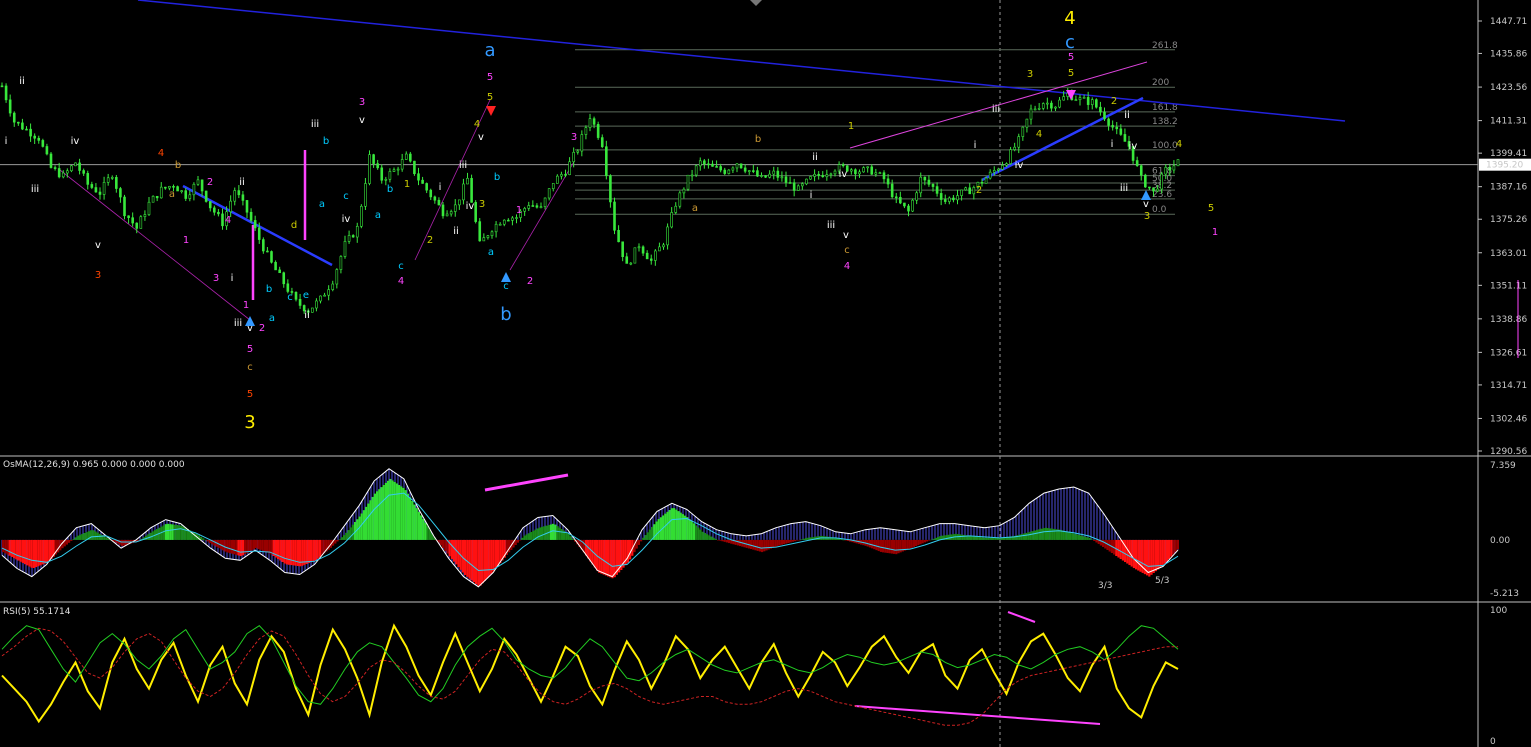 This screenshot has width=1531, height=747. Describe the element at coordinates (1508, 419) in the screenshot. I see `price-tick-label: 1302.46` at that location.